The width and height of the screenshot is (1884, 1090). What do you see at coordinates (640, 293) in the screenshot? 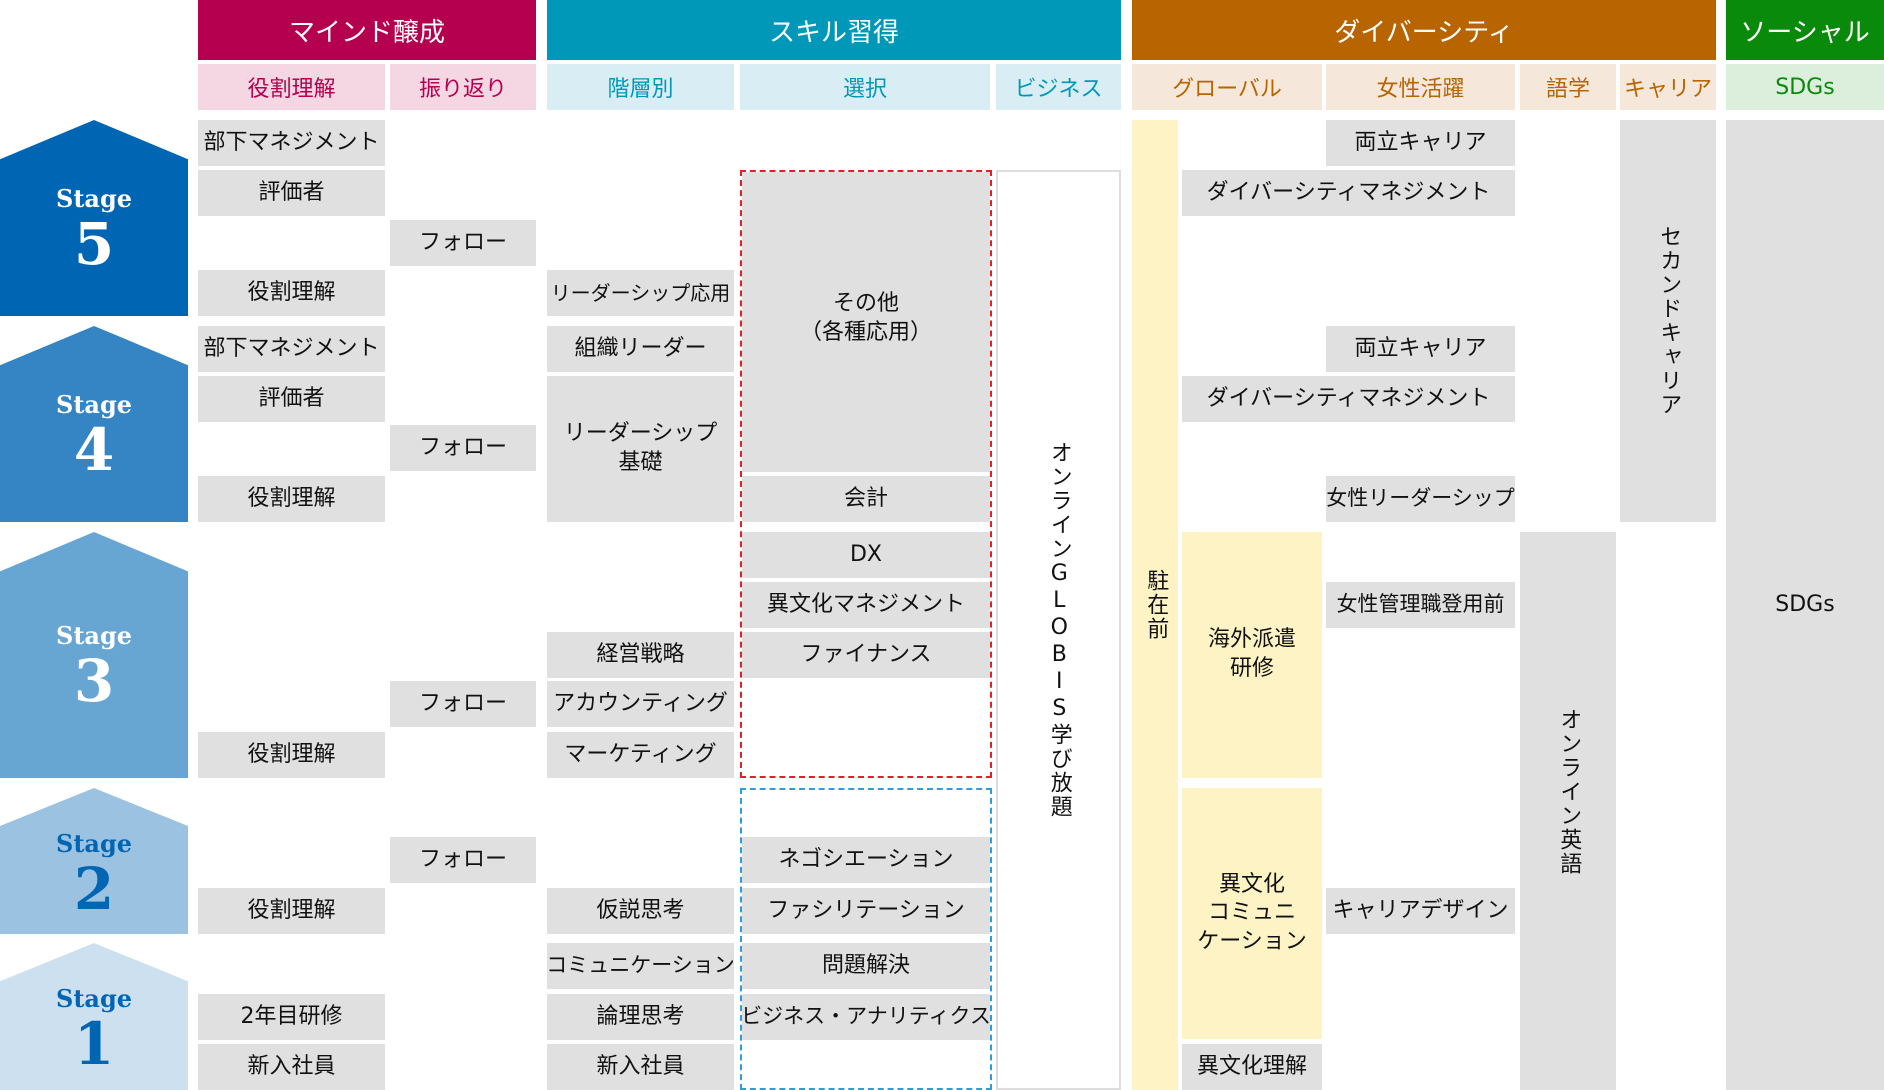
I see `tier-leadership-advanced: リーダーシップ応用` at bounding box center [640, 293].